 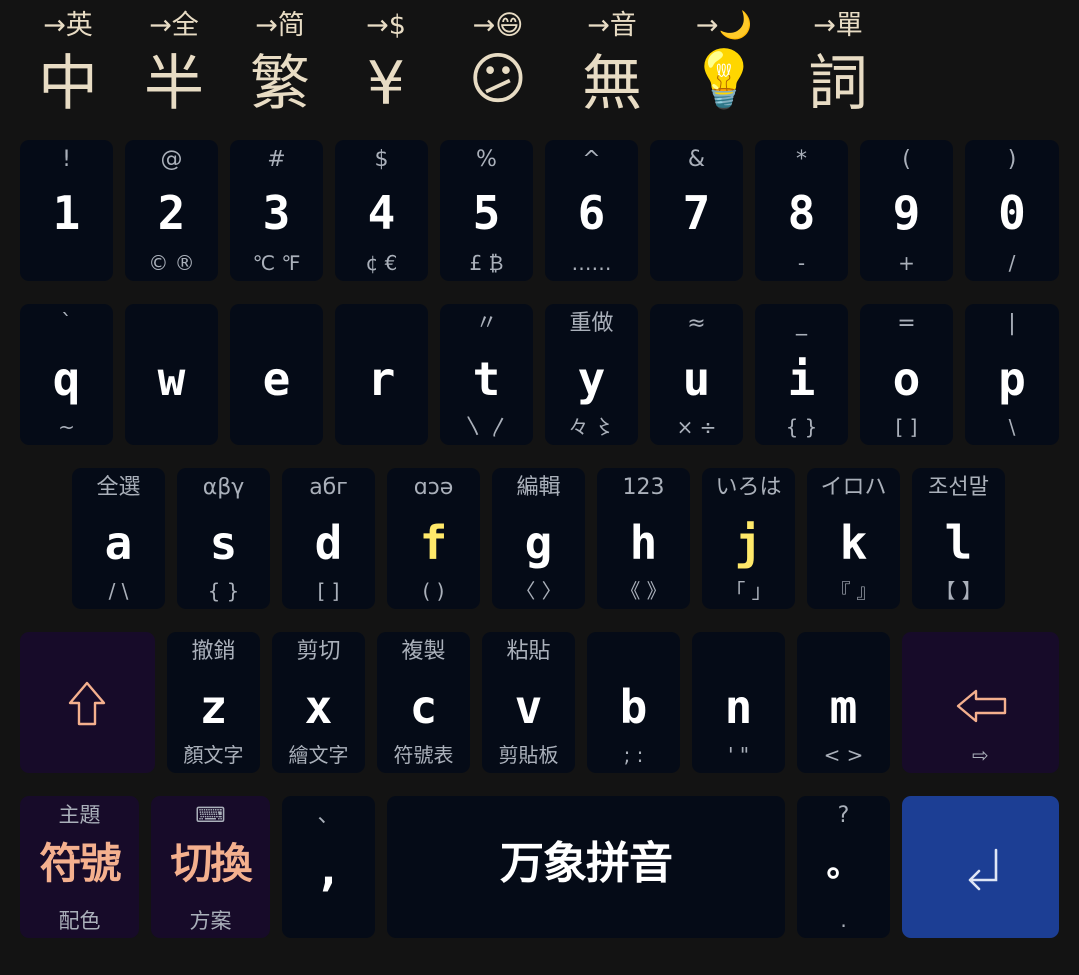 What do you see at coordinates (118, 487) in the screenshot?
I see `key-top-label: 全選` at bounding box center [118, 487].